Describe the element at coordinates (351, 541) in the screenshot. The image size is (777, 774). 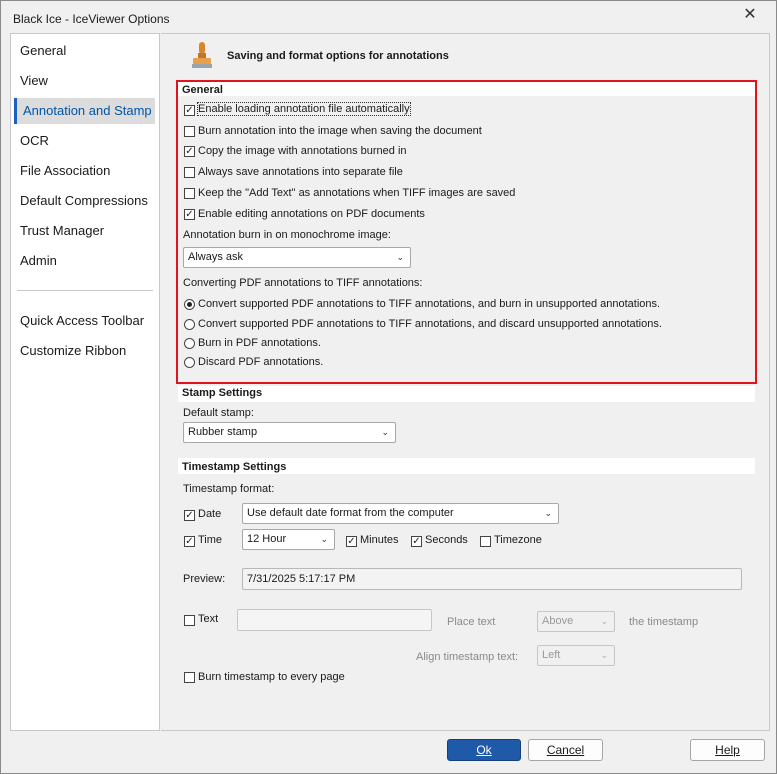
I see `minutes-checkbox` at that location.